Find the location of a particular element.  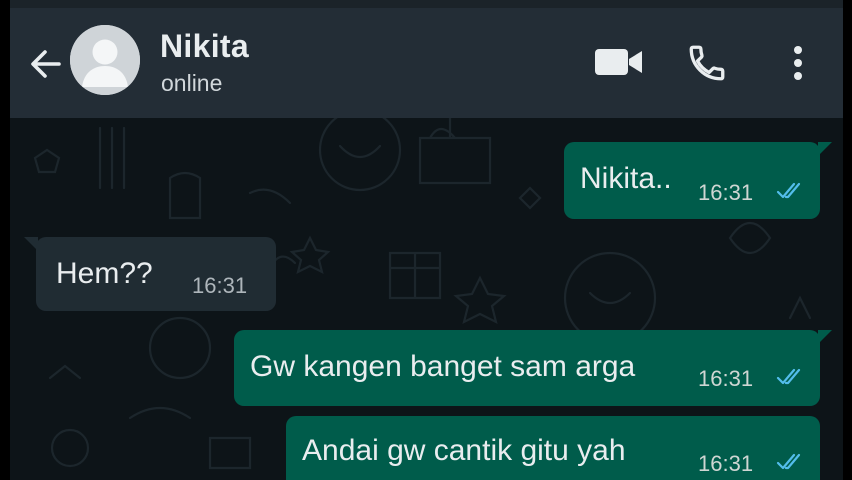

contact-name: Nikita is located at coordinates (204, 46).